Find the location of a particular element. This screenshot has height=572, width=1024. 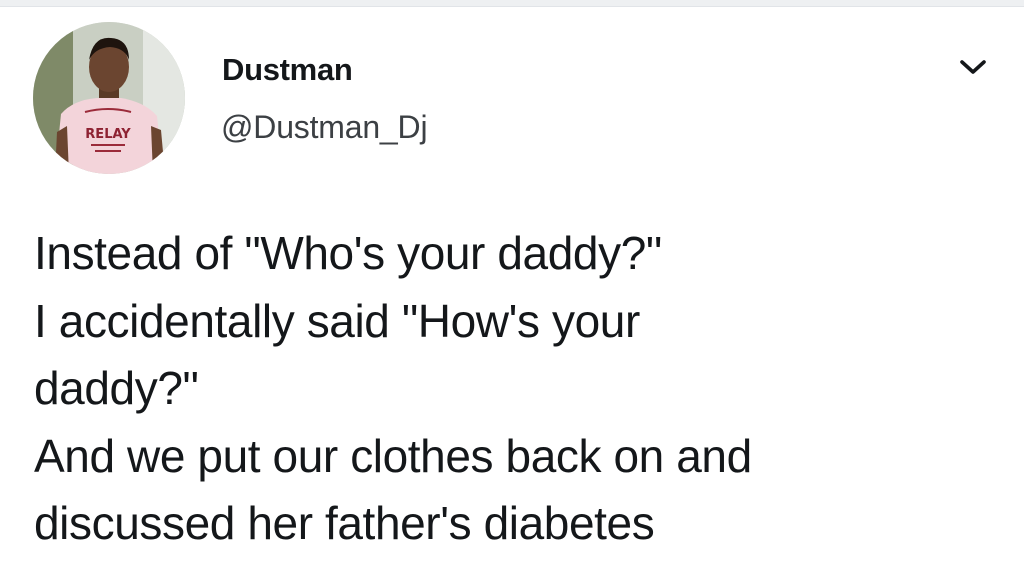

author-handle: @Dustman_Dj is located at coordinates (324, 127).